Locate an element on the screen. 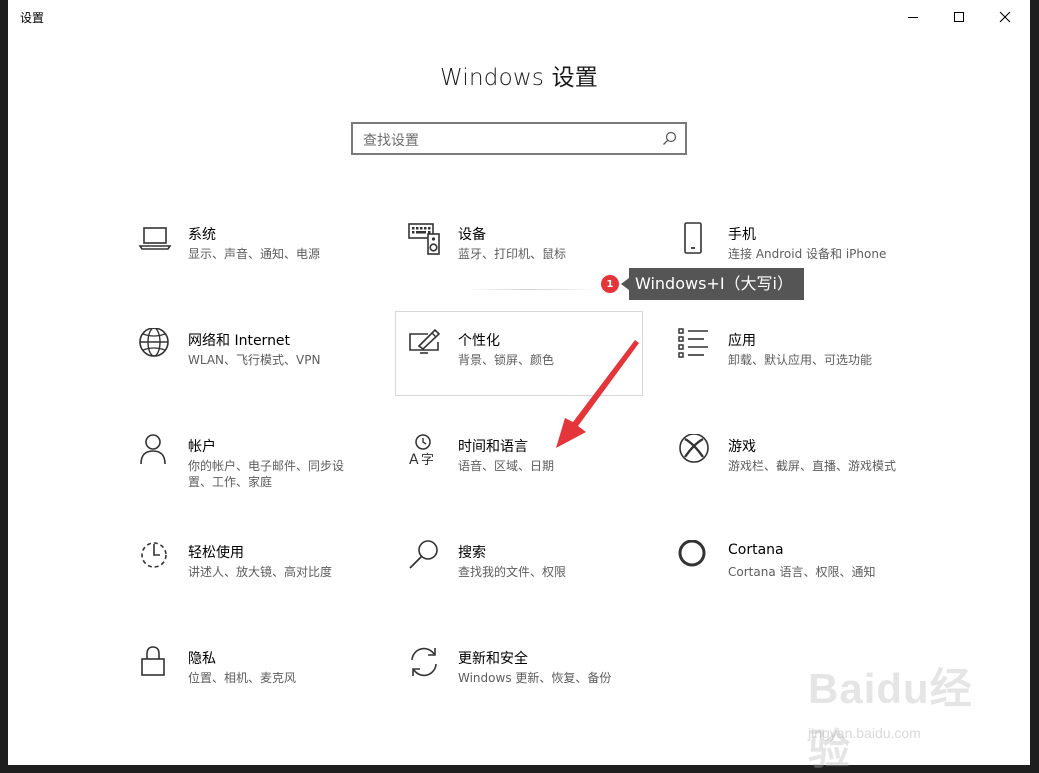 This screenshot has width=1039, height=773. tile-label: 设备 is located at coordinates (472, 235).